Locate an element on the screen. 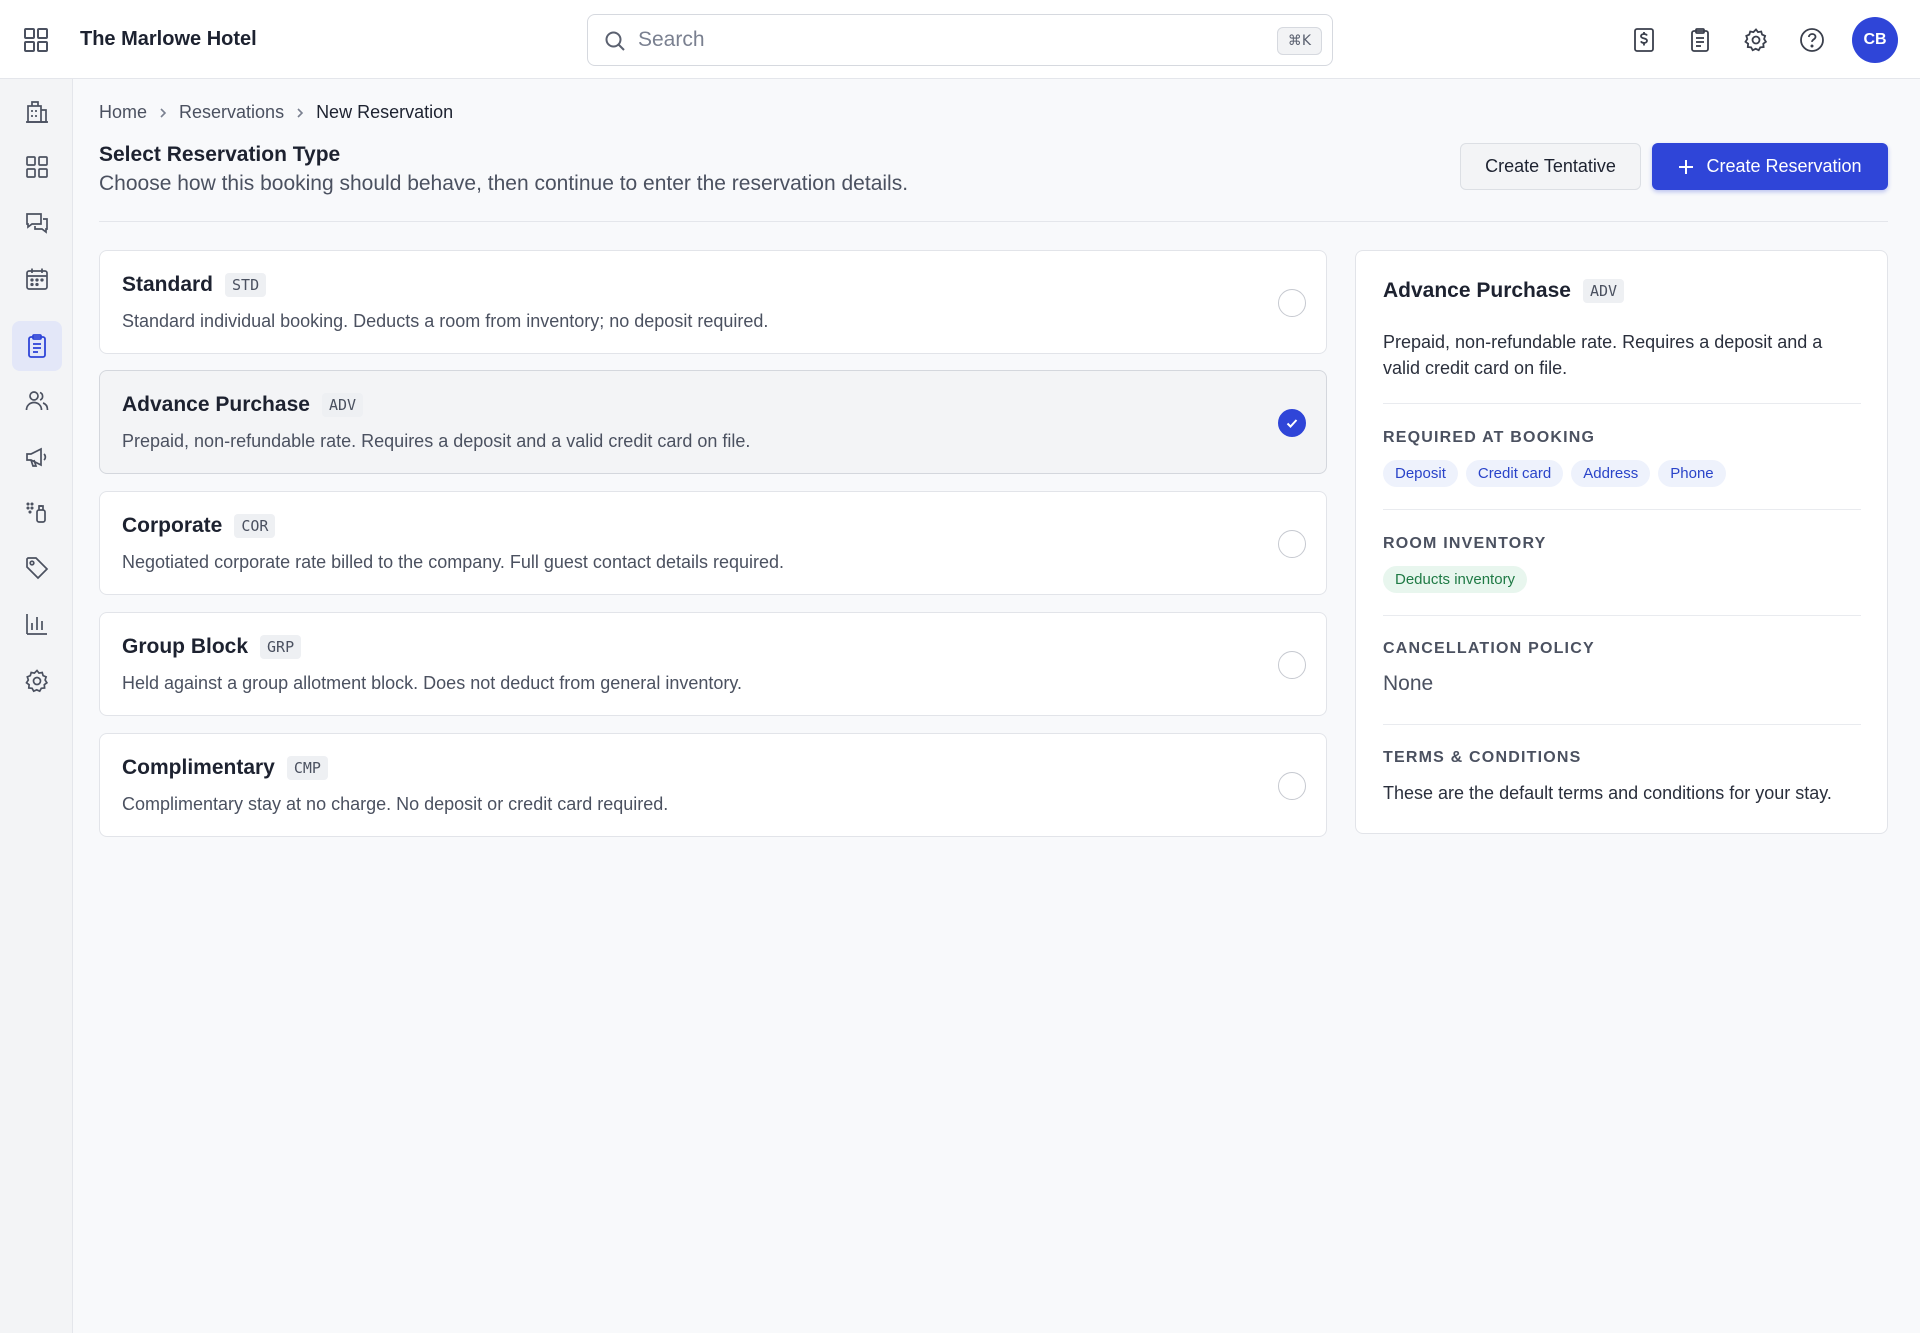 This screenshot has height=1333, width=1920. radio-corporate is located at coordinates (1292, 544).